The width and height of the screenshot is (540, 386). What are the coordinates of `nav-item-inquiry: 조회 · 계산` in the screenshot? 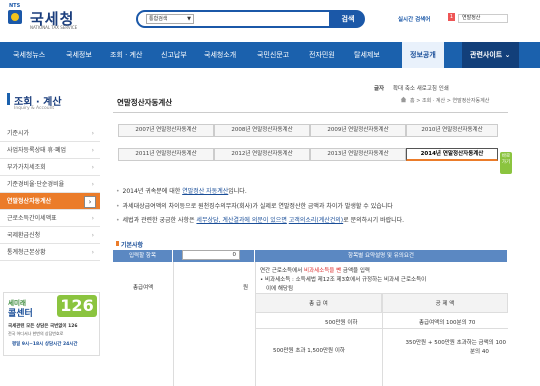 It's located at (126, 55).